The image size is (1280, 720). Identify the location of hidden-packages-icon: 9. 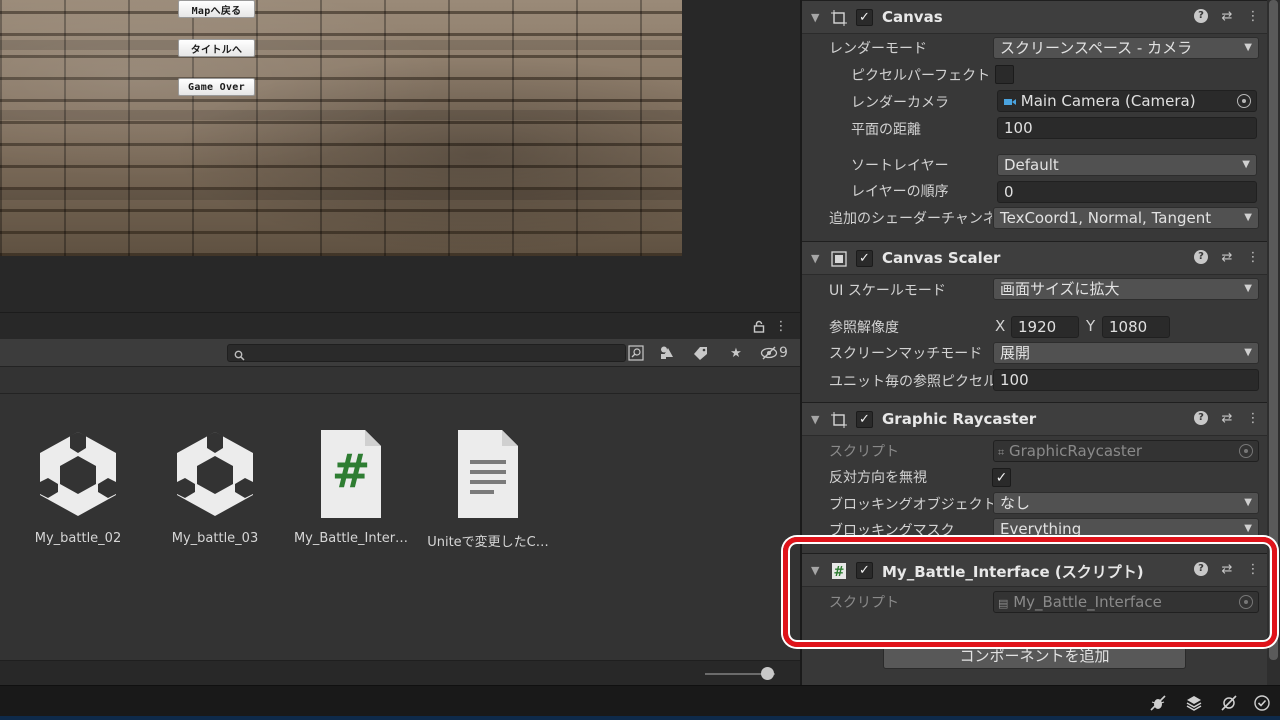
(777, 353).